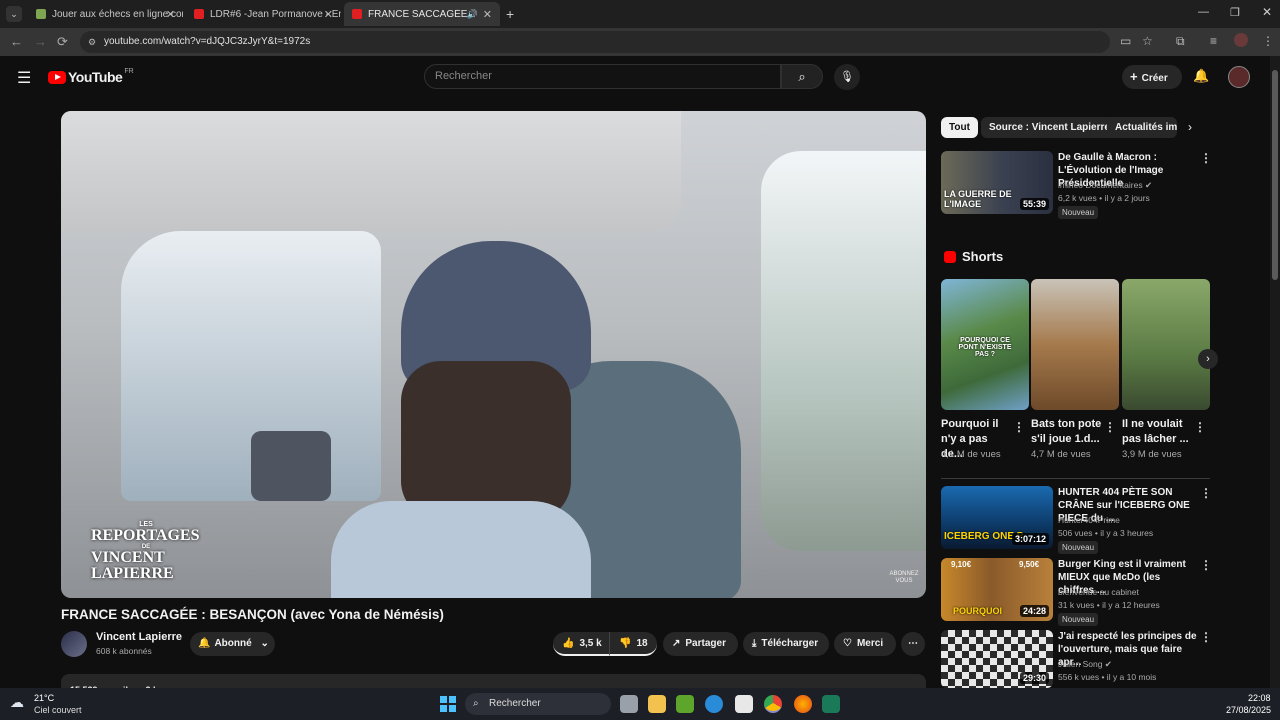  I want to click on cast-icon: ▭, so click(1125, 41).